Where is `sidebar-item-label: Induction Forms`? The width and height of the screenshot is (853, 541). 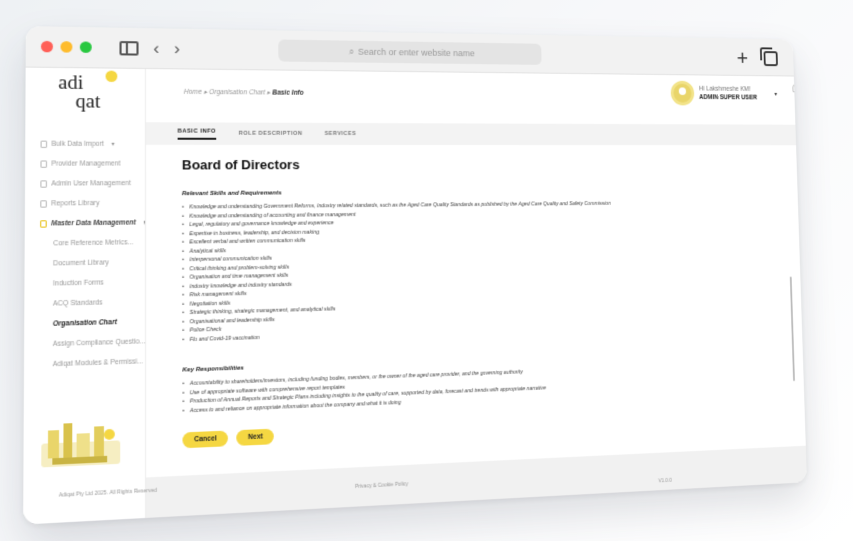 sidebar-item-label: Induction Forms is located at coordinates (78, 283).